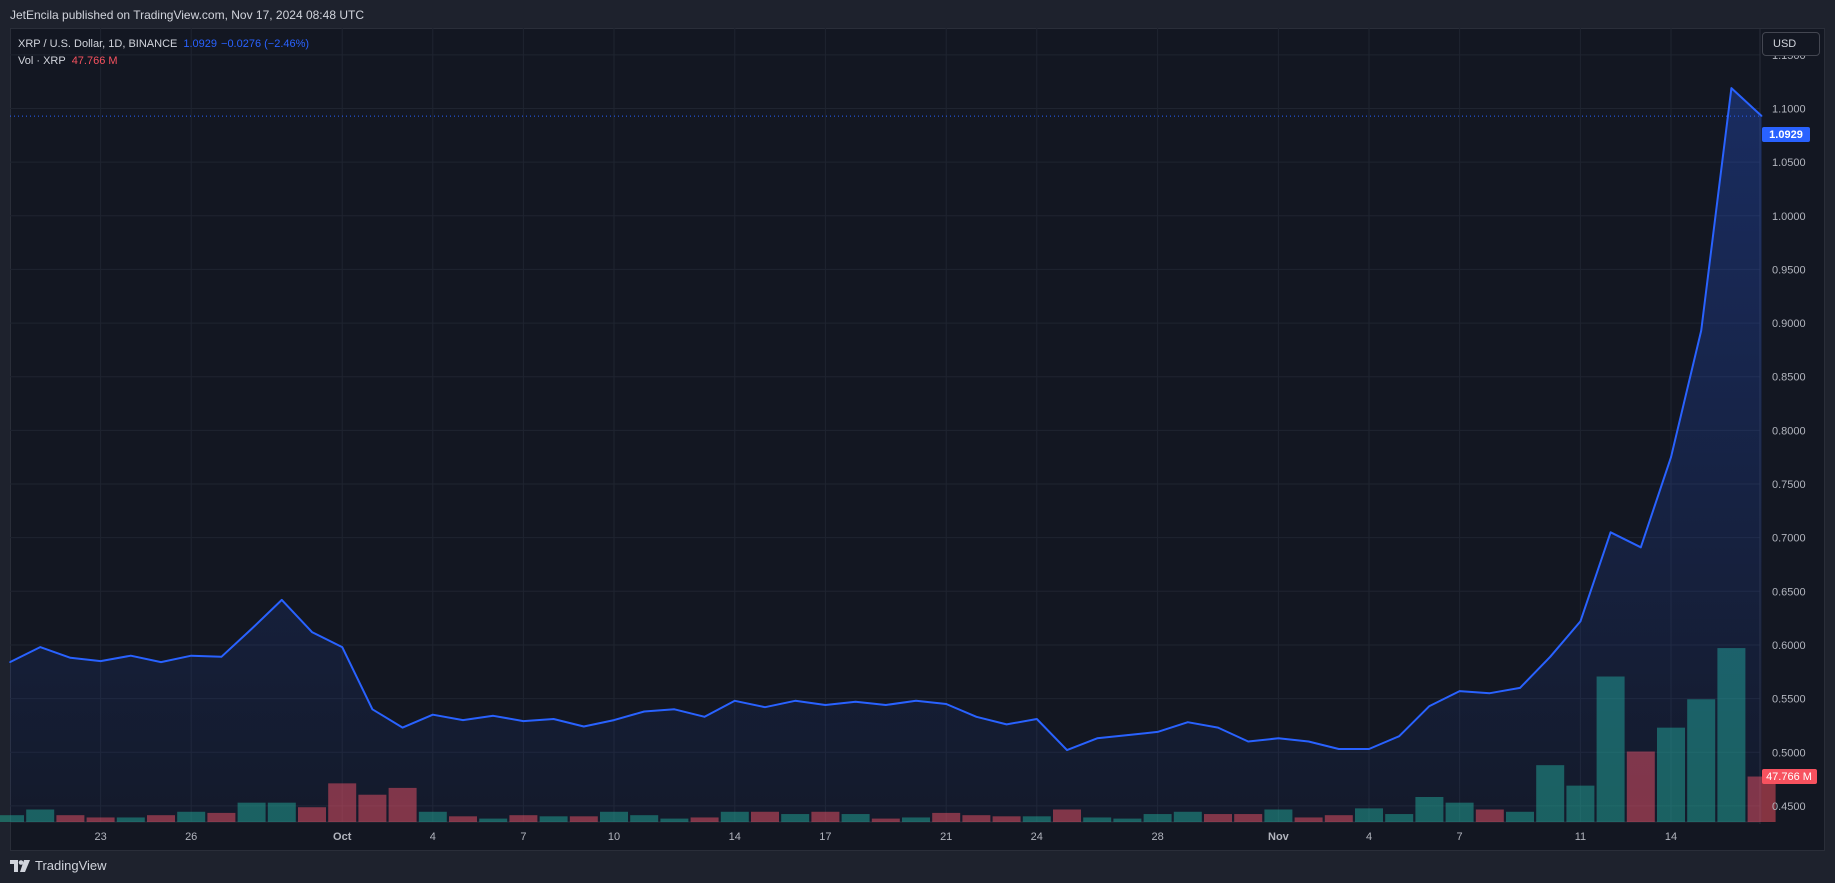 This screenshot has height=883, width=1835. What do you see at coordinates (1789, 378) in the screenshot?
I see `y-tick-label: 0.8500` at bounding box center [1789, 378].